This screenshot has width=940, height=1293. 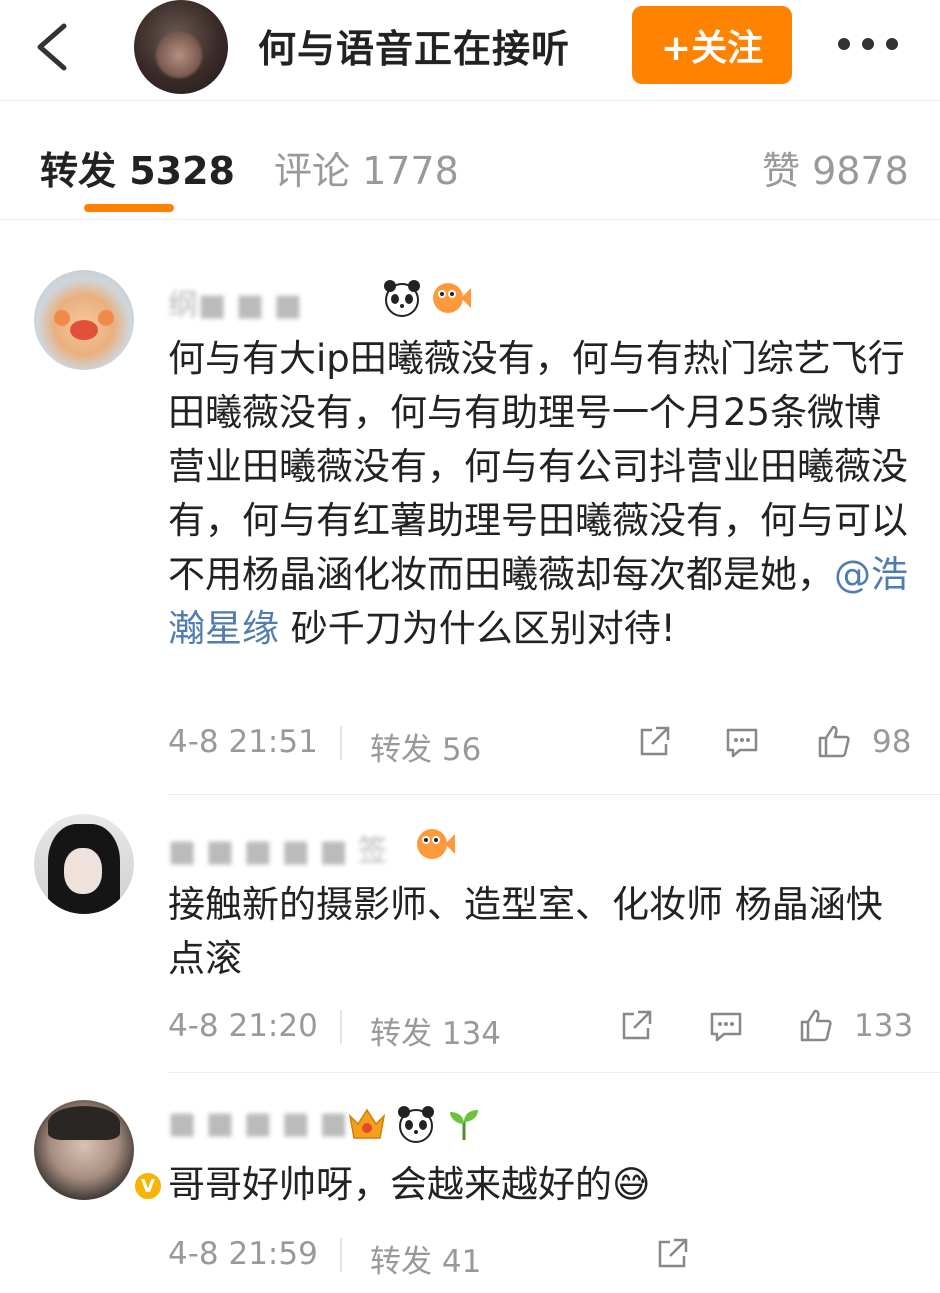 What do you see at coordinates (884, 1026) in the screenshot?
I see `like-count: 133` at bounding box center [884, 1026].